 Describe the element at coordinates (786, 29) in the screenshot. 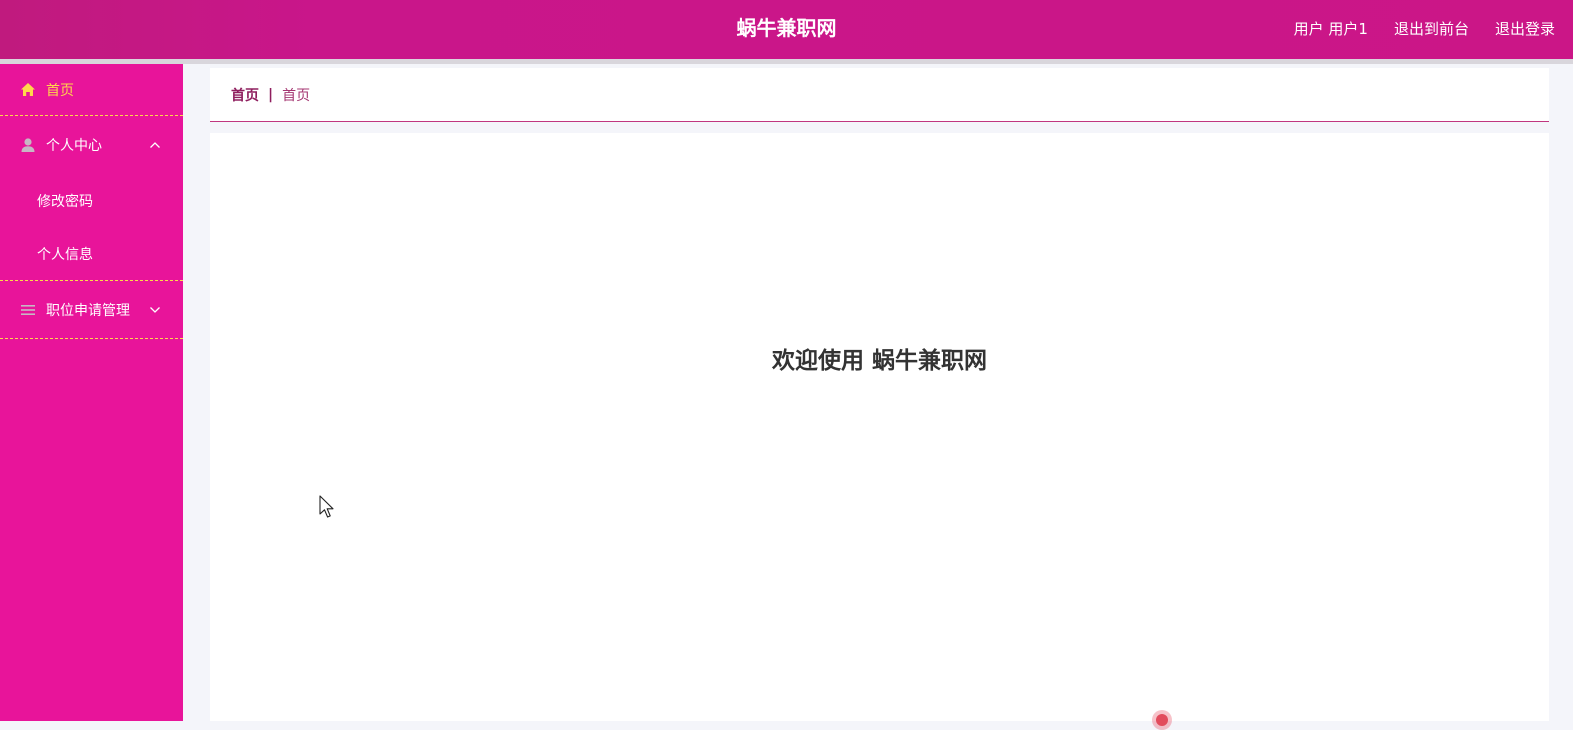

I see `top-header-bar: 蜗牛兼职网 用户 用户1 退出到前台 退出登录` at that location.